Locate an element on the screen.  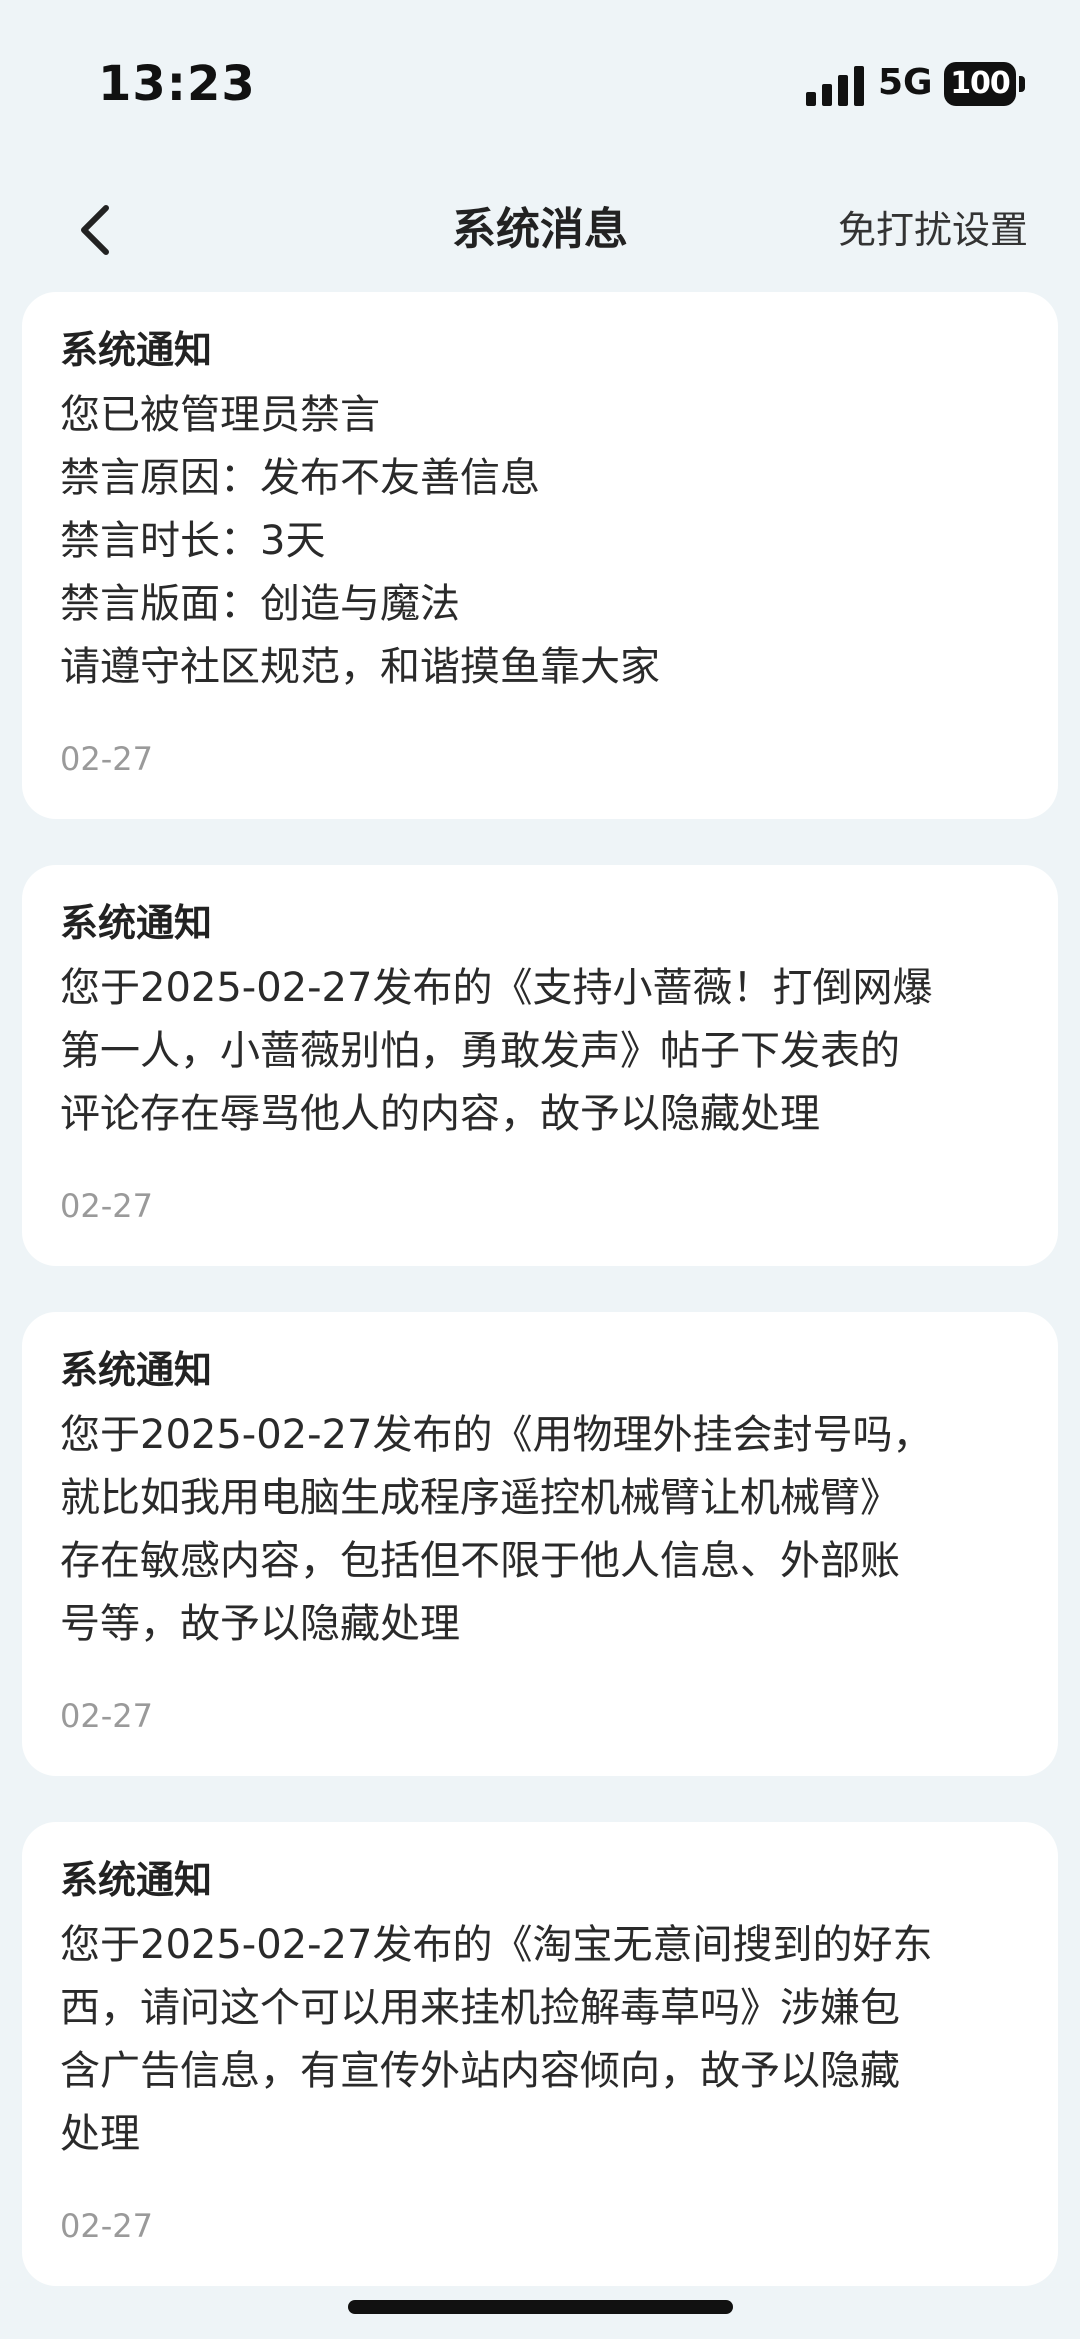
message-line: 禁言时长：3天 is located at coordinates (193, 541).